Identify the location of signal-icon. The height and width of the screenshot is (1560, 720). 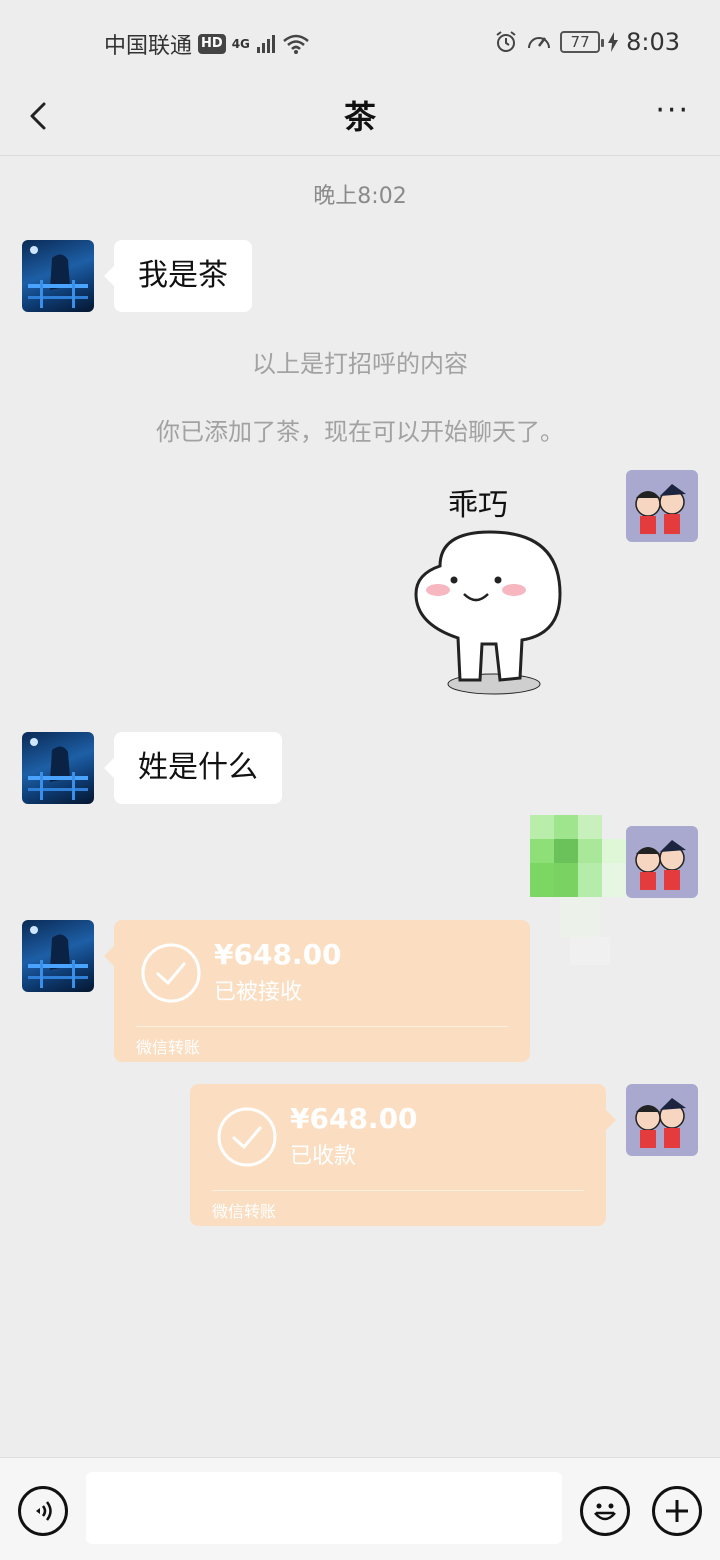
(265, 44).